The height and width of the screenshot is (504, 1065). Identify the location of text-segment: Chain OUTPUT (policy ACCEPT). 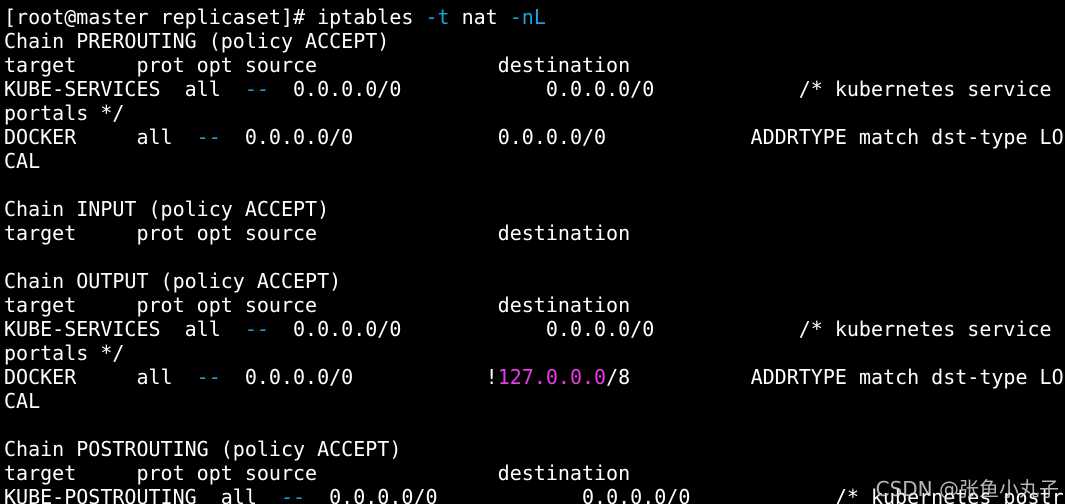
(173, 281).